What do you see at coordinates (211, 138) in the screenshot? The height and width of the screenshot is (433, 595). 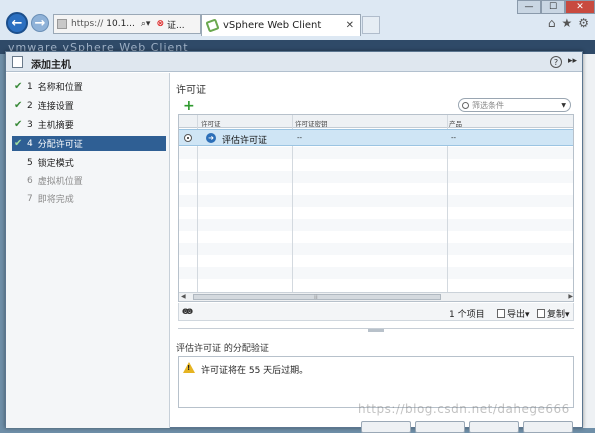 I see `arrow-right-icon: ➜` at bounding box center [211, 138].